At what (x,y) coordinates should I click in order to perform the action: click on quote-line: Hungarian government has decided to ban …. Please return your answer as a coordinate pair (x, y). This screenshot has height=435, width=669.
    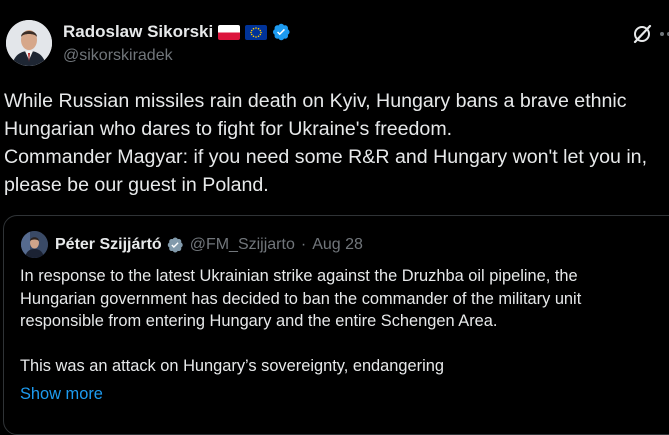
    Looking at the image, I should click on (301, 298).